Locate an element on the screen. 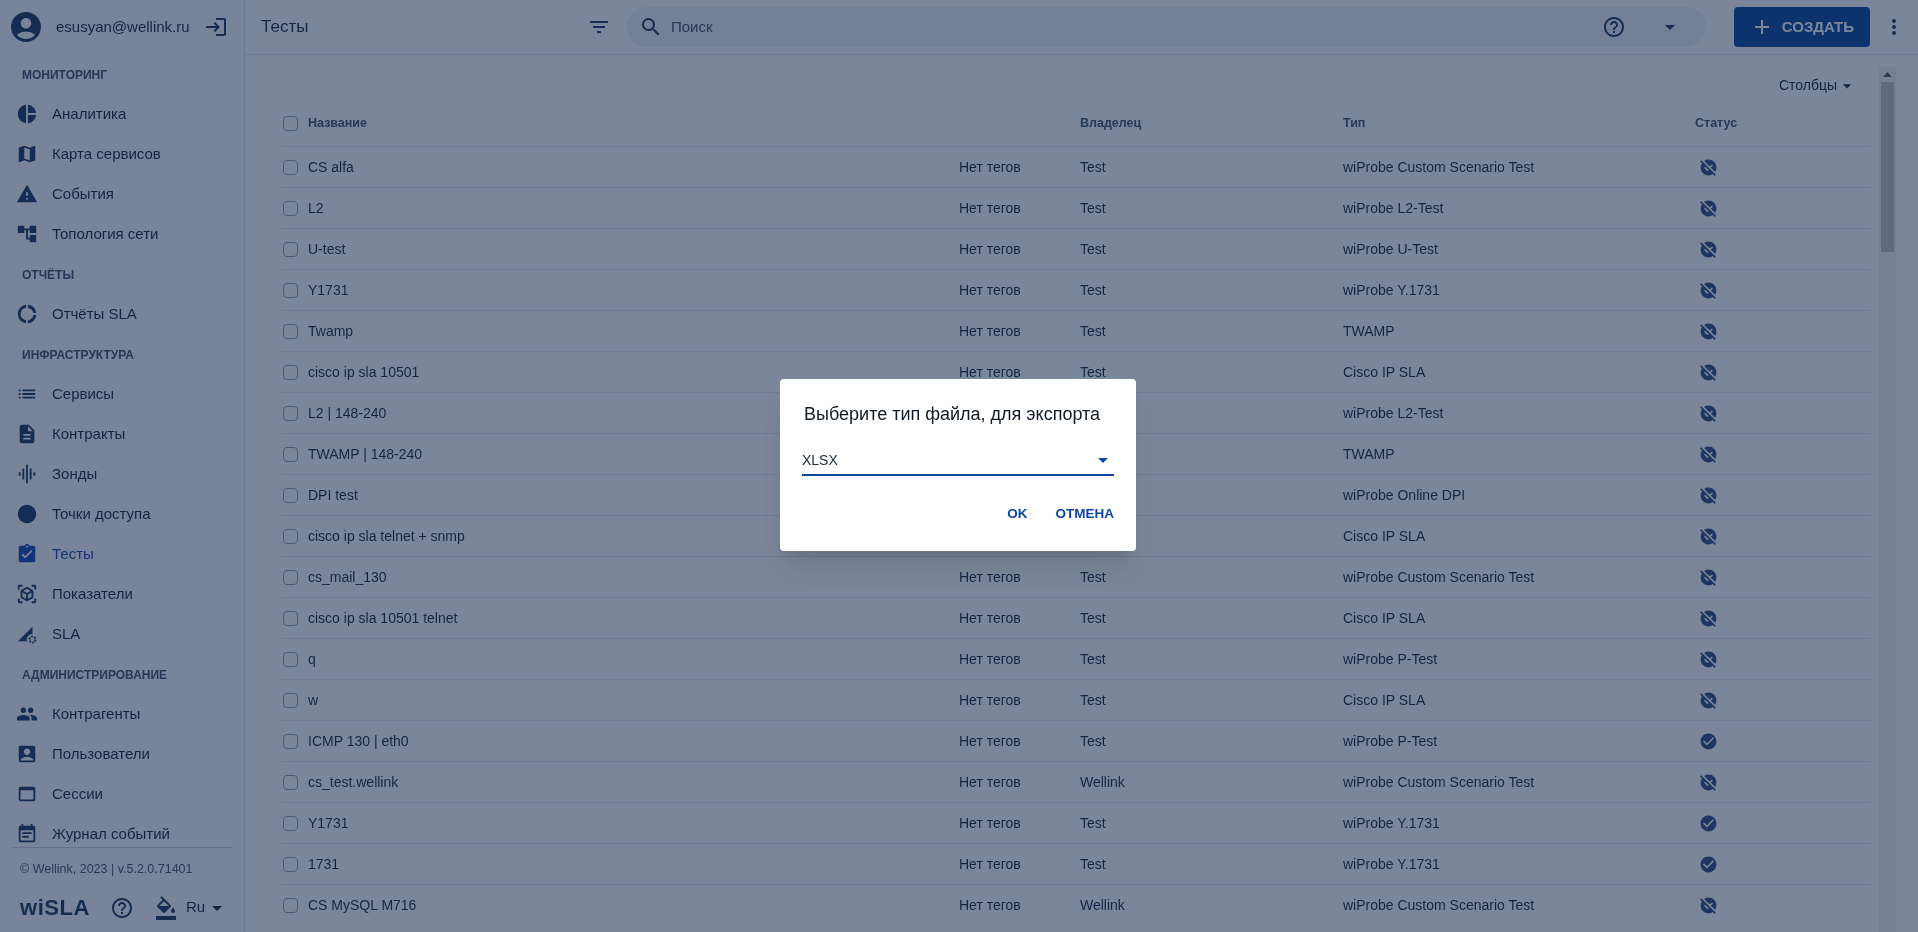 The width and height of the screenshot is (1918, 932). sidebar-item: Контрагенты is located at coordinates (122, 714).